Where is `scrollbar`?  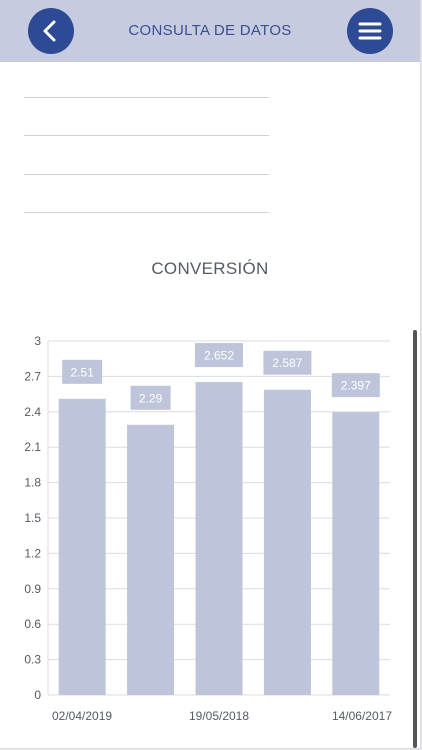
scrollbar is located at coordinates (415, 539).